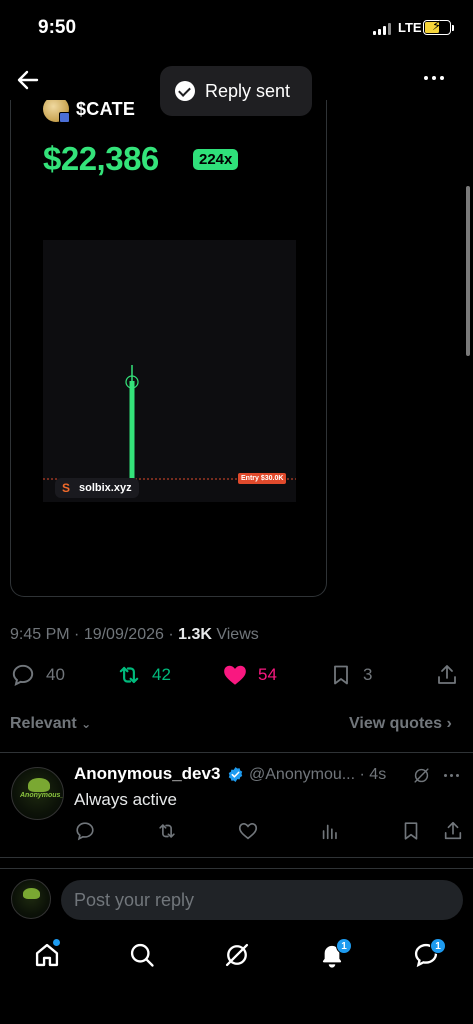 This screenshot has height=1024, width=473. I want to click on token-row: $CATE, so click(89, 111).